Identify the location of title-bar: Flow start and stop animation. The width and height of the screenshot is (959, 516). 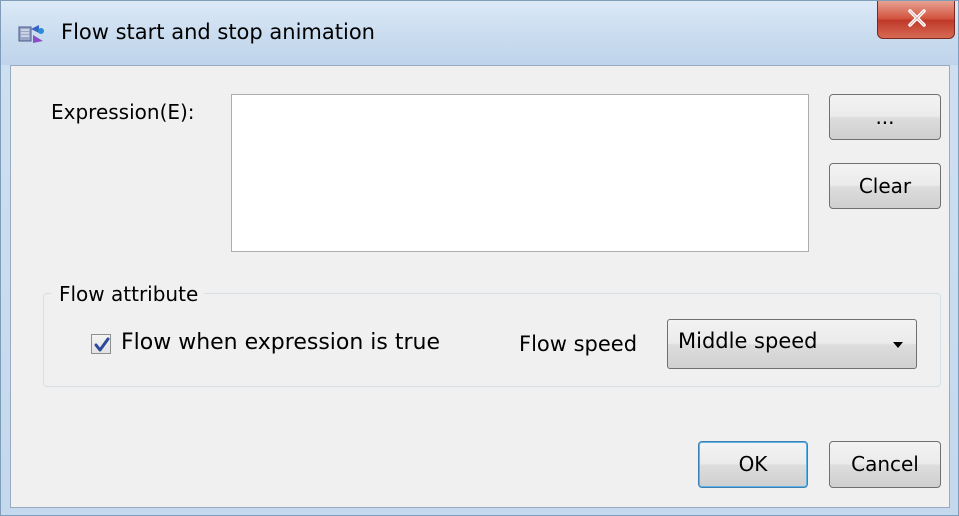
(479, 33).